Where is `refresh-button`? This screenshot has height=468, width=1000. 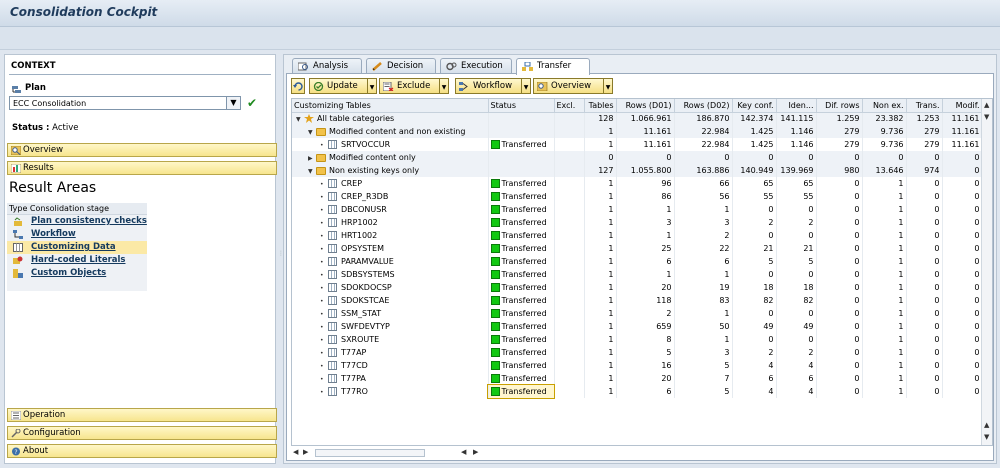 refresh-button is located at coordinates (298, 86).